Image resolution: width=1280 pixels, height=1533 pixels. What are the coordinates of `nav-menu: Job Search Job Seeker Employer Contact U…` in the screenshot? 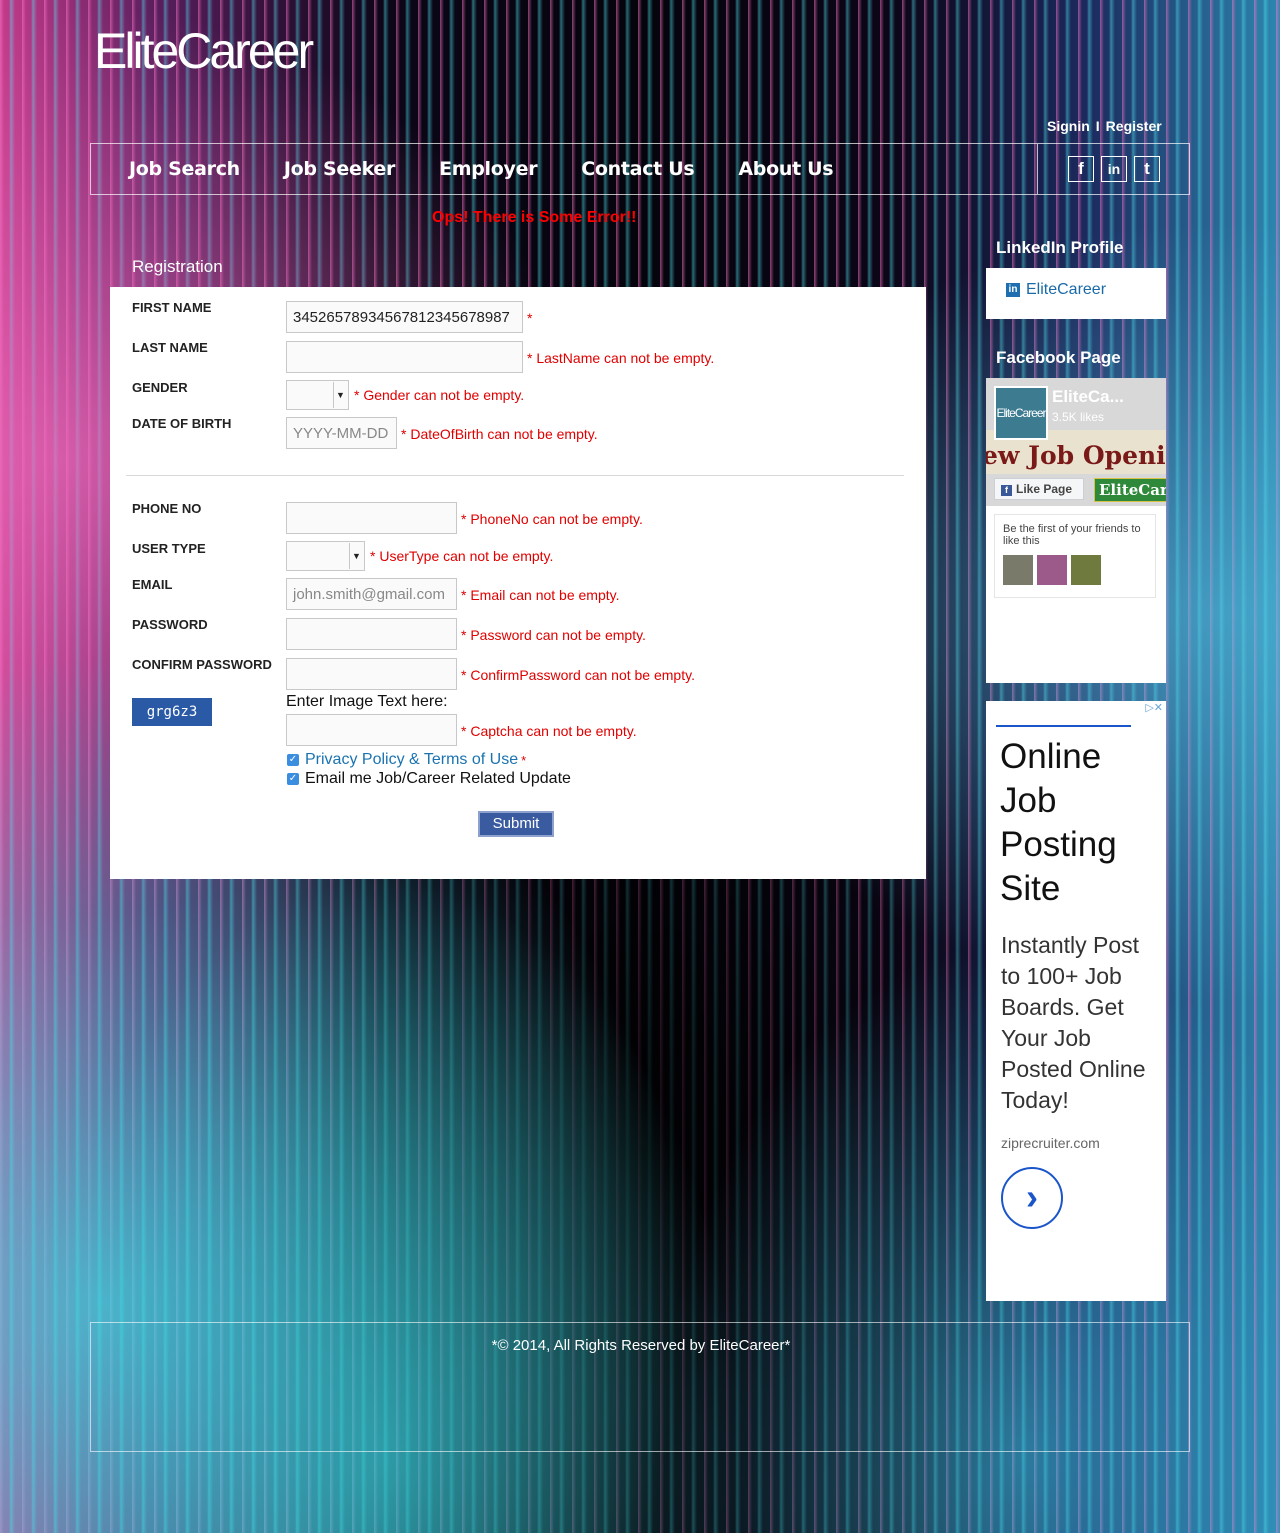 It's located at (503, 169).